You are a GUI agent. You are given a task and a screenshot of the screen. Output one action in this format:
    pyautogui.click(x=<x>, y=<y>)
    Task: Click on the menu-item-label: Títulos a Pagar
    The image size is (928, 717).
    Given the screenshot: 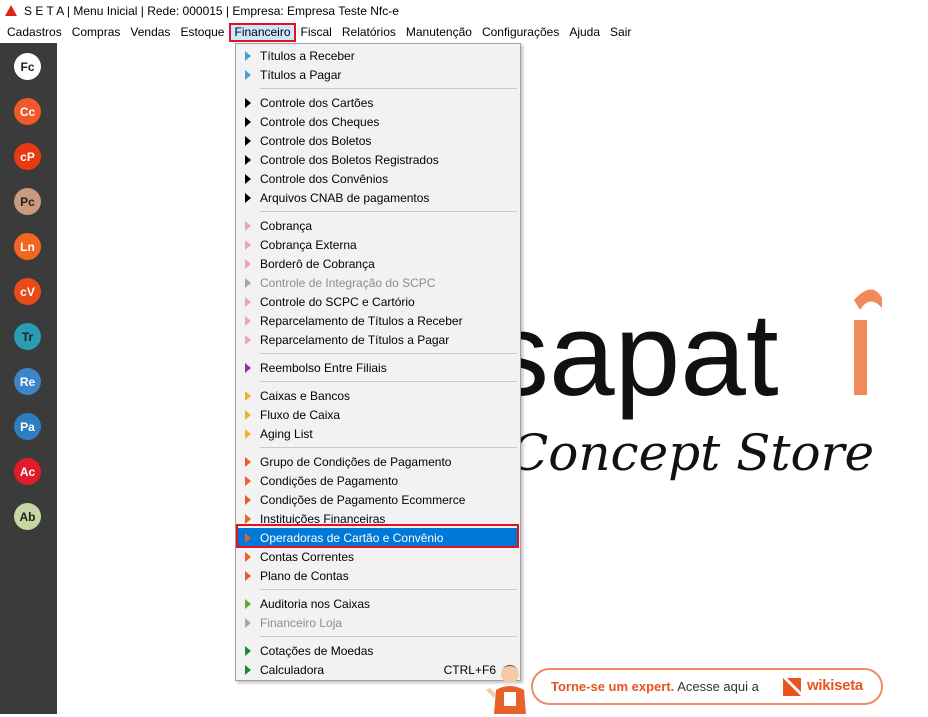 What is the action you would take?
    pyautogui.click(x=301, y=74)
    